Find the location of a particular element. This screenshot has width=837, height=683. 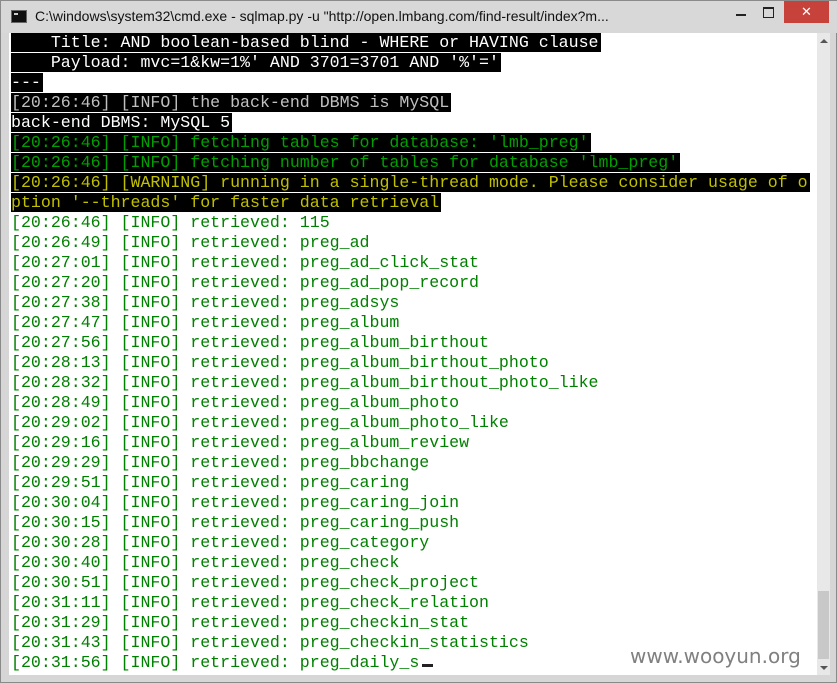

scroll-down-button is located at coordinates (823, 667).